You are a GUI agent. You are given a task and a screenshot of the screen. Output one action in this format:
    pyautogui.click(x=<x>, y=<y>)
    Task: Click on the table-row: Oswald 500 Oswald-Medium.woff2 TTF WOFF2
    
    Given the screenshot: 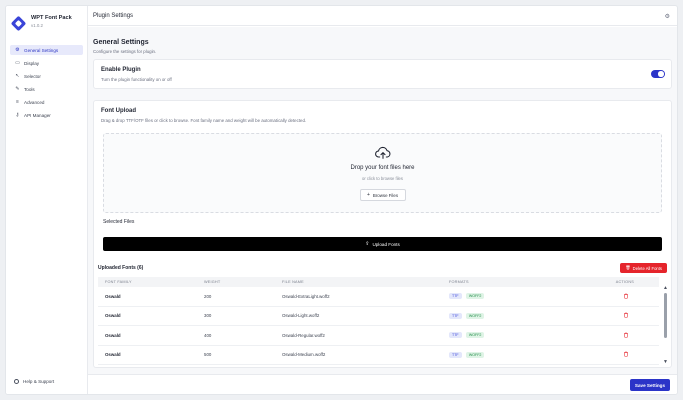 What is the action you would take?
    pyautogui.click(x=378, y=355)
    